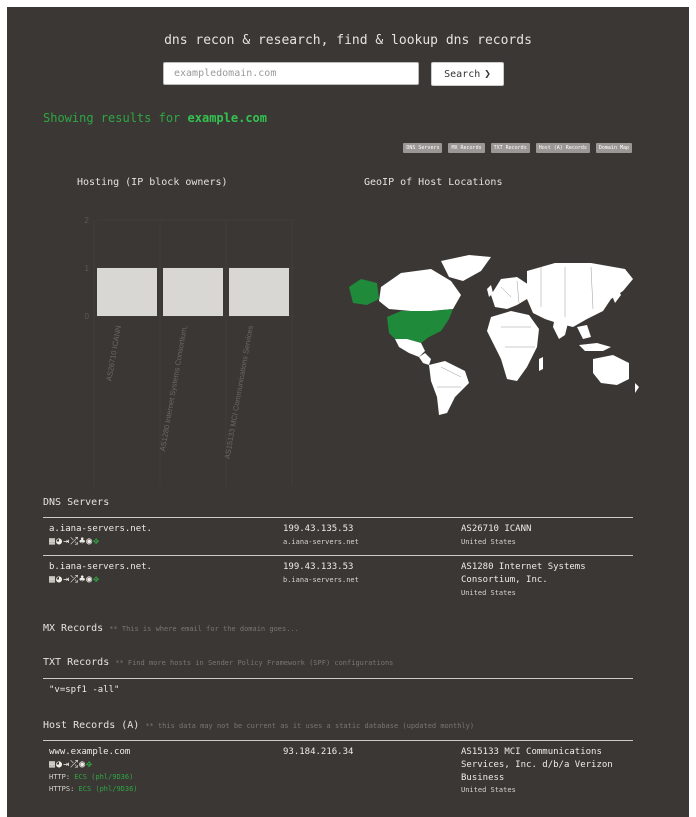 The width and height of the screenshot is (696, 817). I want to click on x-tick-label: AS1280 Internet Systems Consortium,, so click(173, 388).